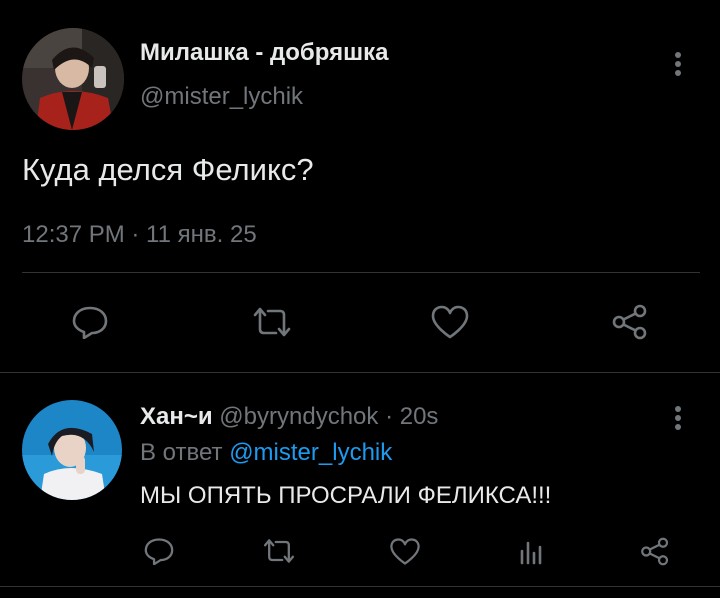  Describe the element at coordinates (310, 452) in the screenshot. I see `replying-to-handle: @mister_lychik` at that location.